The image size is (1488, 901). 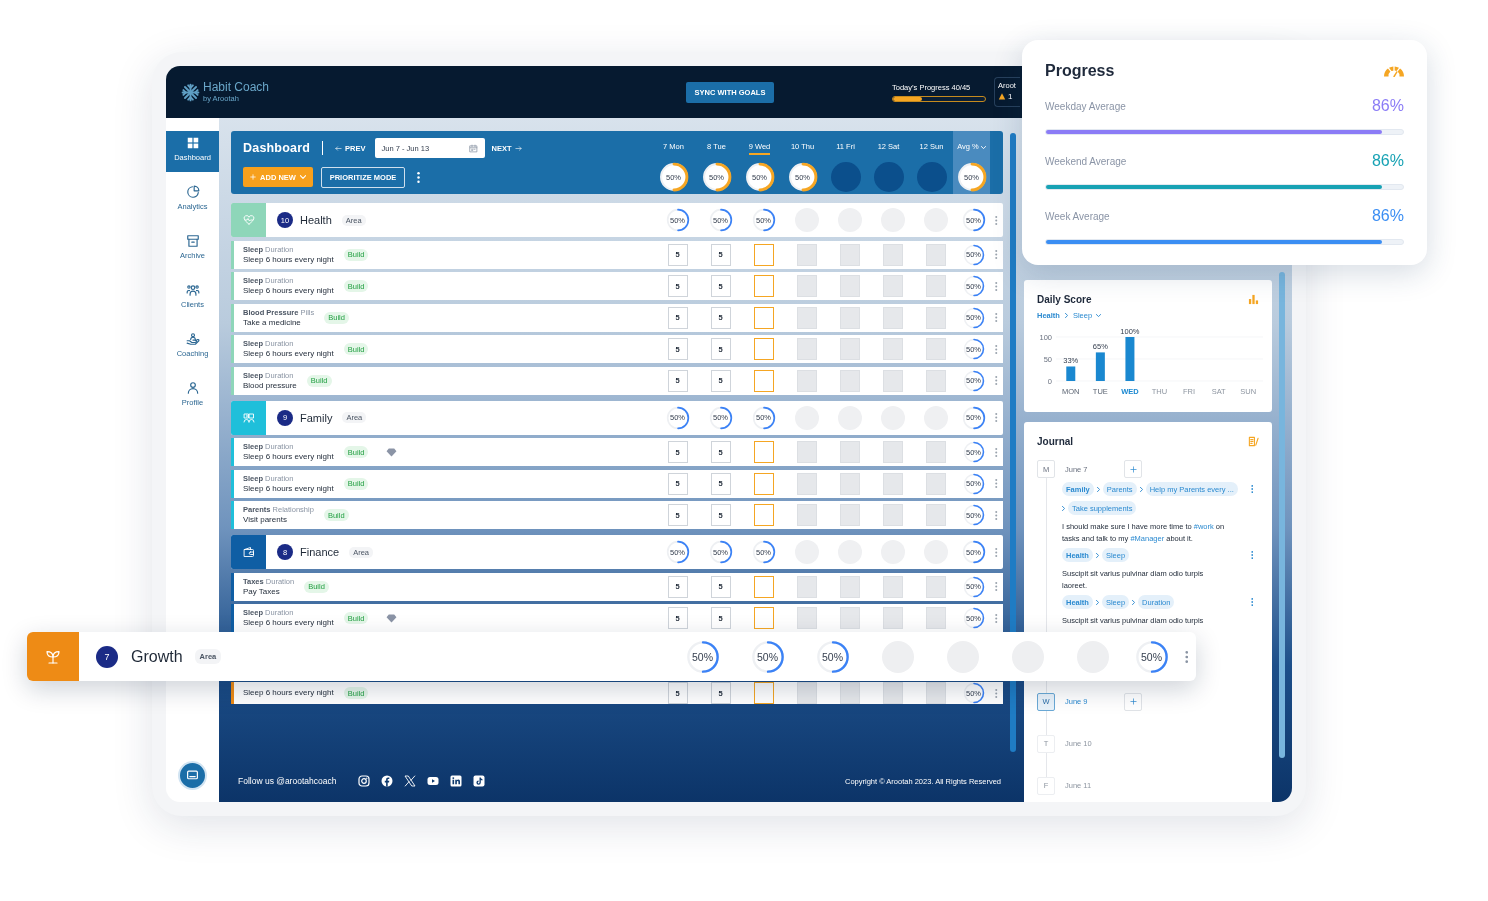 What do you see at coordinates (1077, 217) in the screenshot?
I see `average-label: Week Average` at bounding box center [1077, 217].